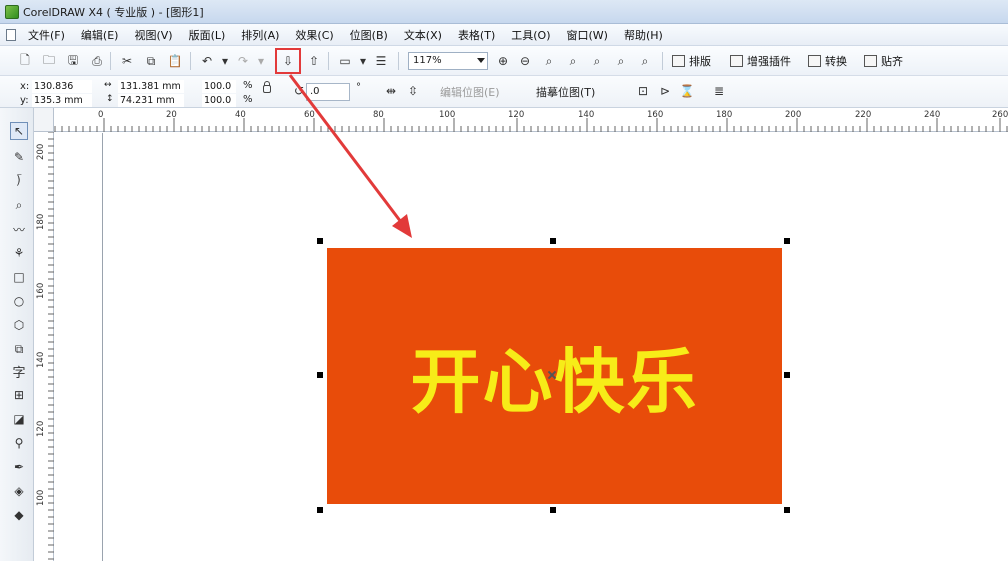  I want to click on menu-text: 文本(X), so click(423, 35).